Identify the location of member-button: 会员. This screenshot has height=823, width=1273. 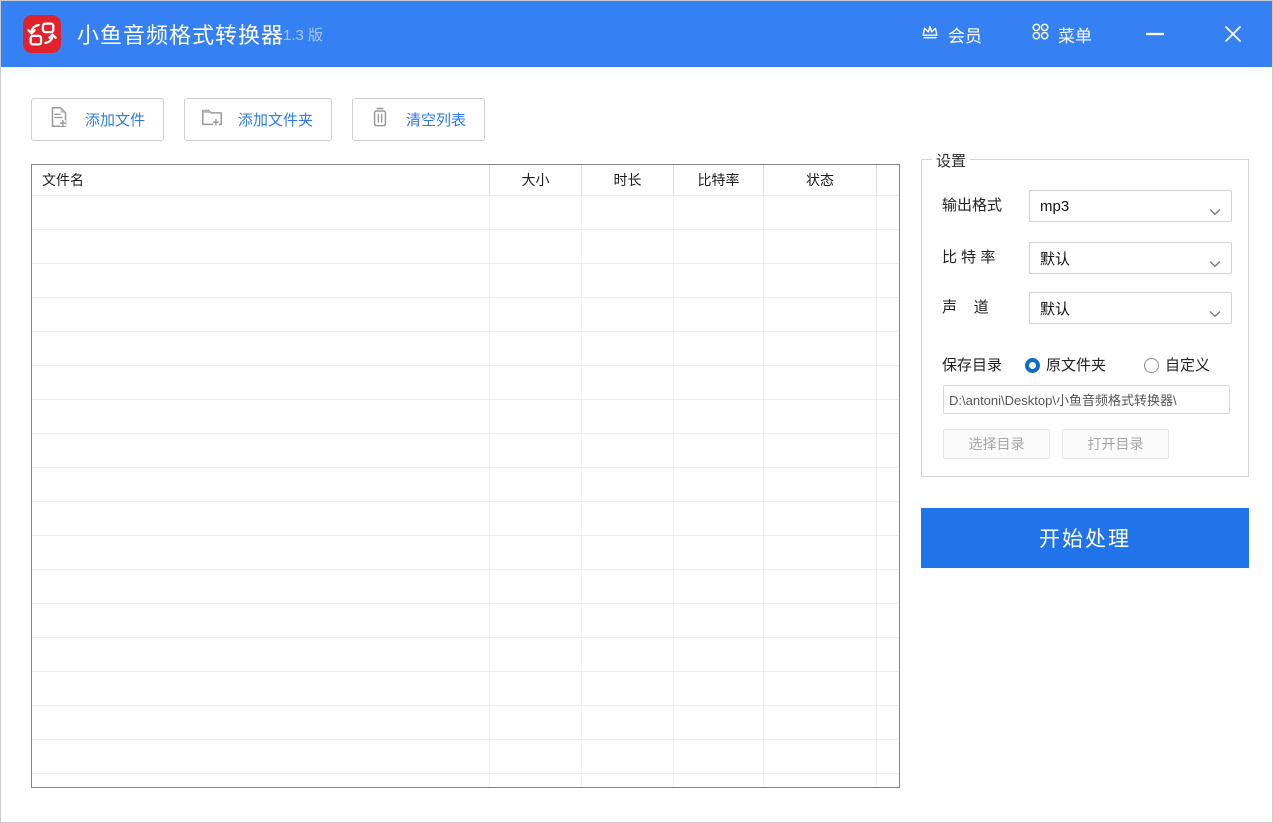
(950, 34).